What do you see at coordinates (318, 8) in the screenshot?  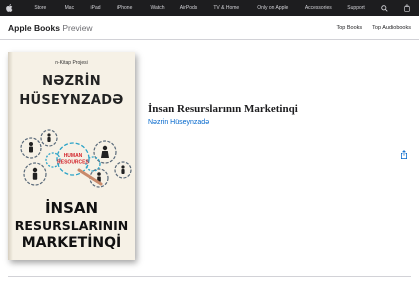 I see `nav-accessories: Accessories` at bounding box center [318, 8].